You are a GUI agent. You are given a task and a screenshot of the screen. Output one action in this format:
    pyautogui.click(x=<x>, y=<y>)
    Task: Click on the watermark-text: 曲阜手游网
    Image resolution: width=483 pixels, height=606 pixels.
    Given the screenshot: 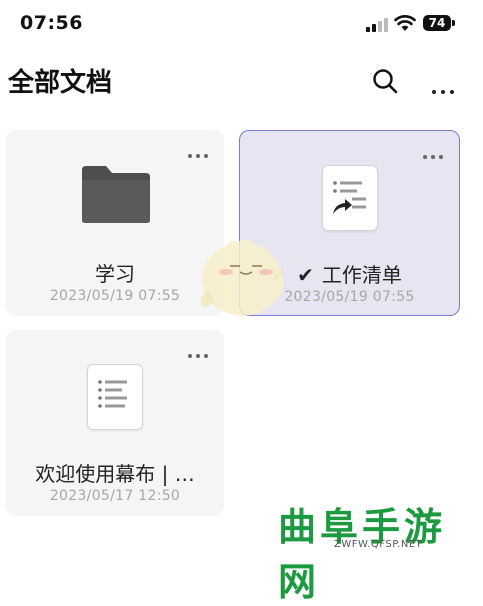 What is the action you would take?
    pyautogui.click(x=362, y=554)
    